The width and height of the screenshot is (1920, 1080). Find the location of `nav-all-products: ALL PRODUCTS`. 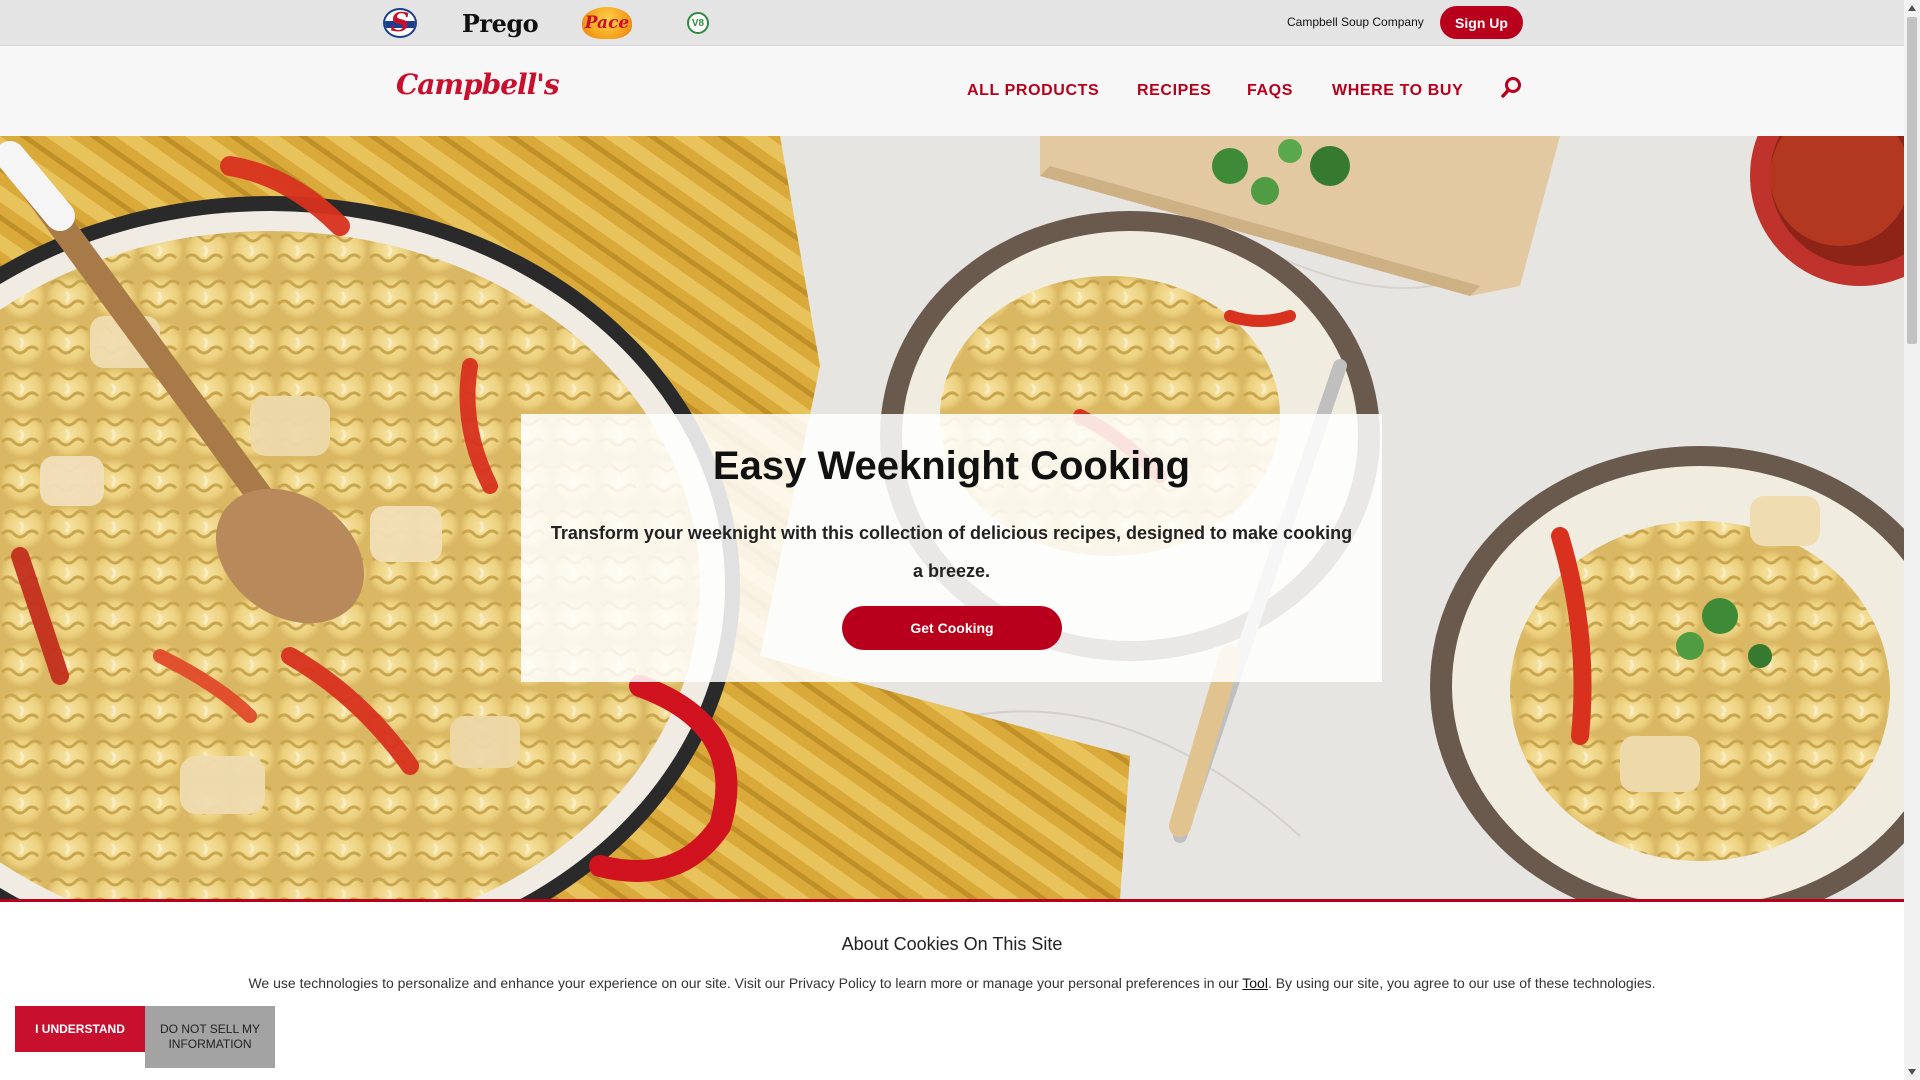

nav-all-products: ALL PRODUCTS is located at coordinates (1033, 91).